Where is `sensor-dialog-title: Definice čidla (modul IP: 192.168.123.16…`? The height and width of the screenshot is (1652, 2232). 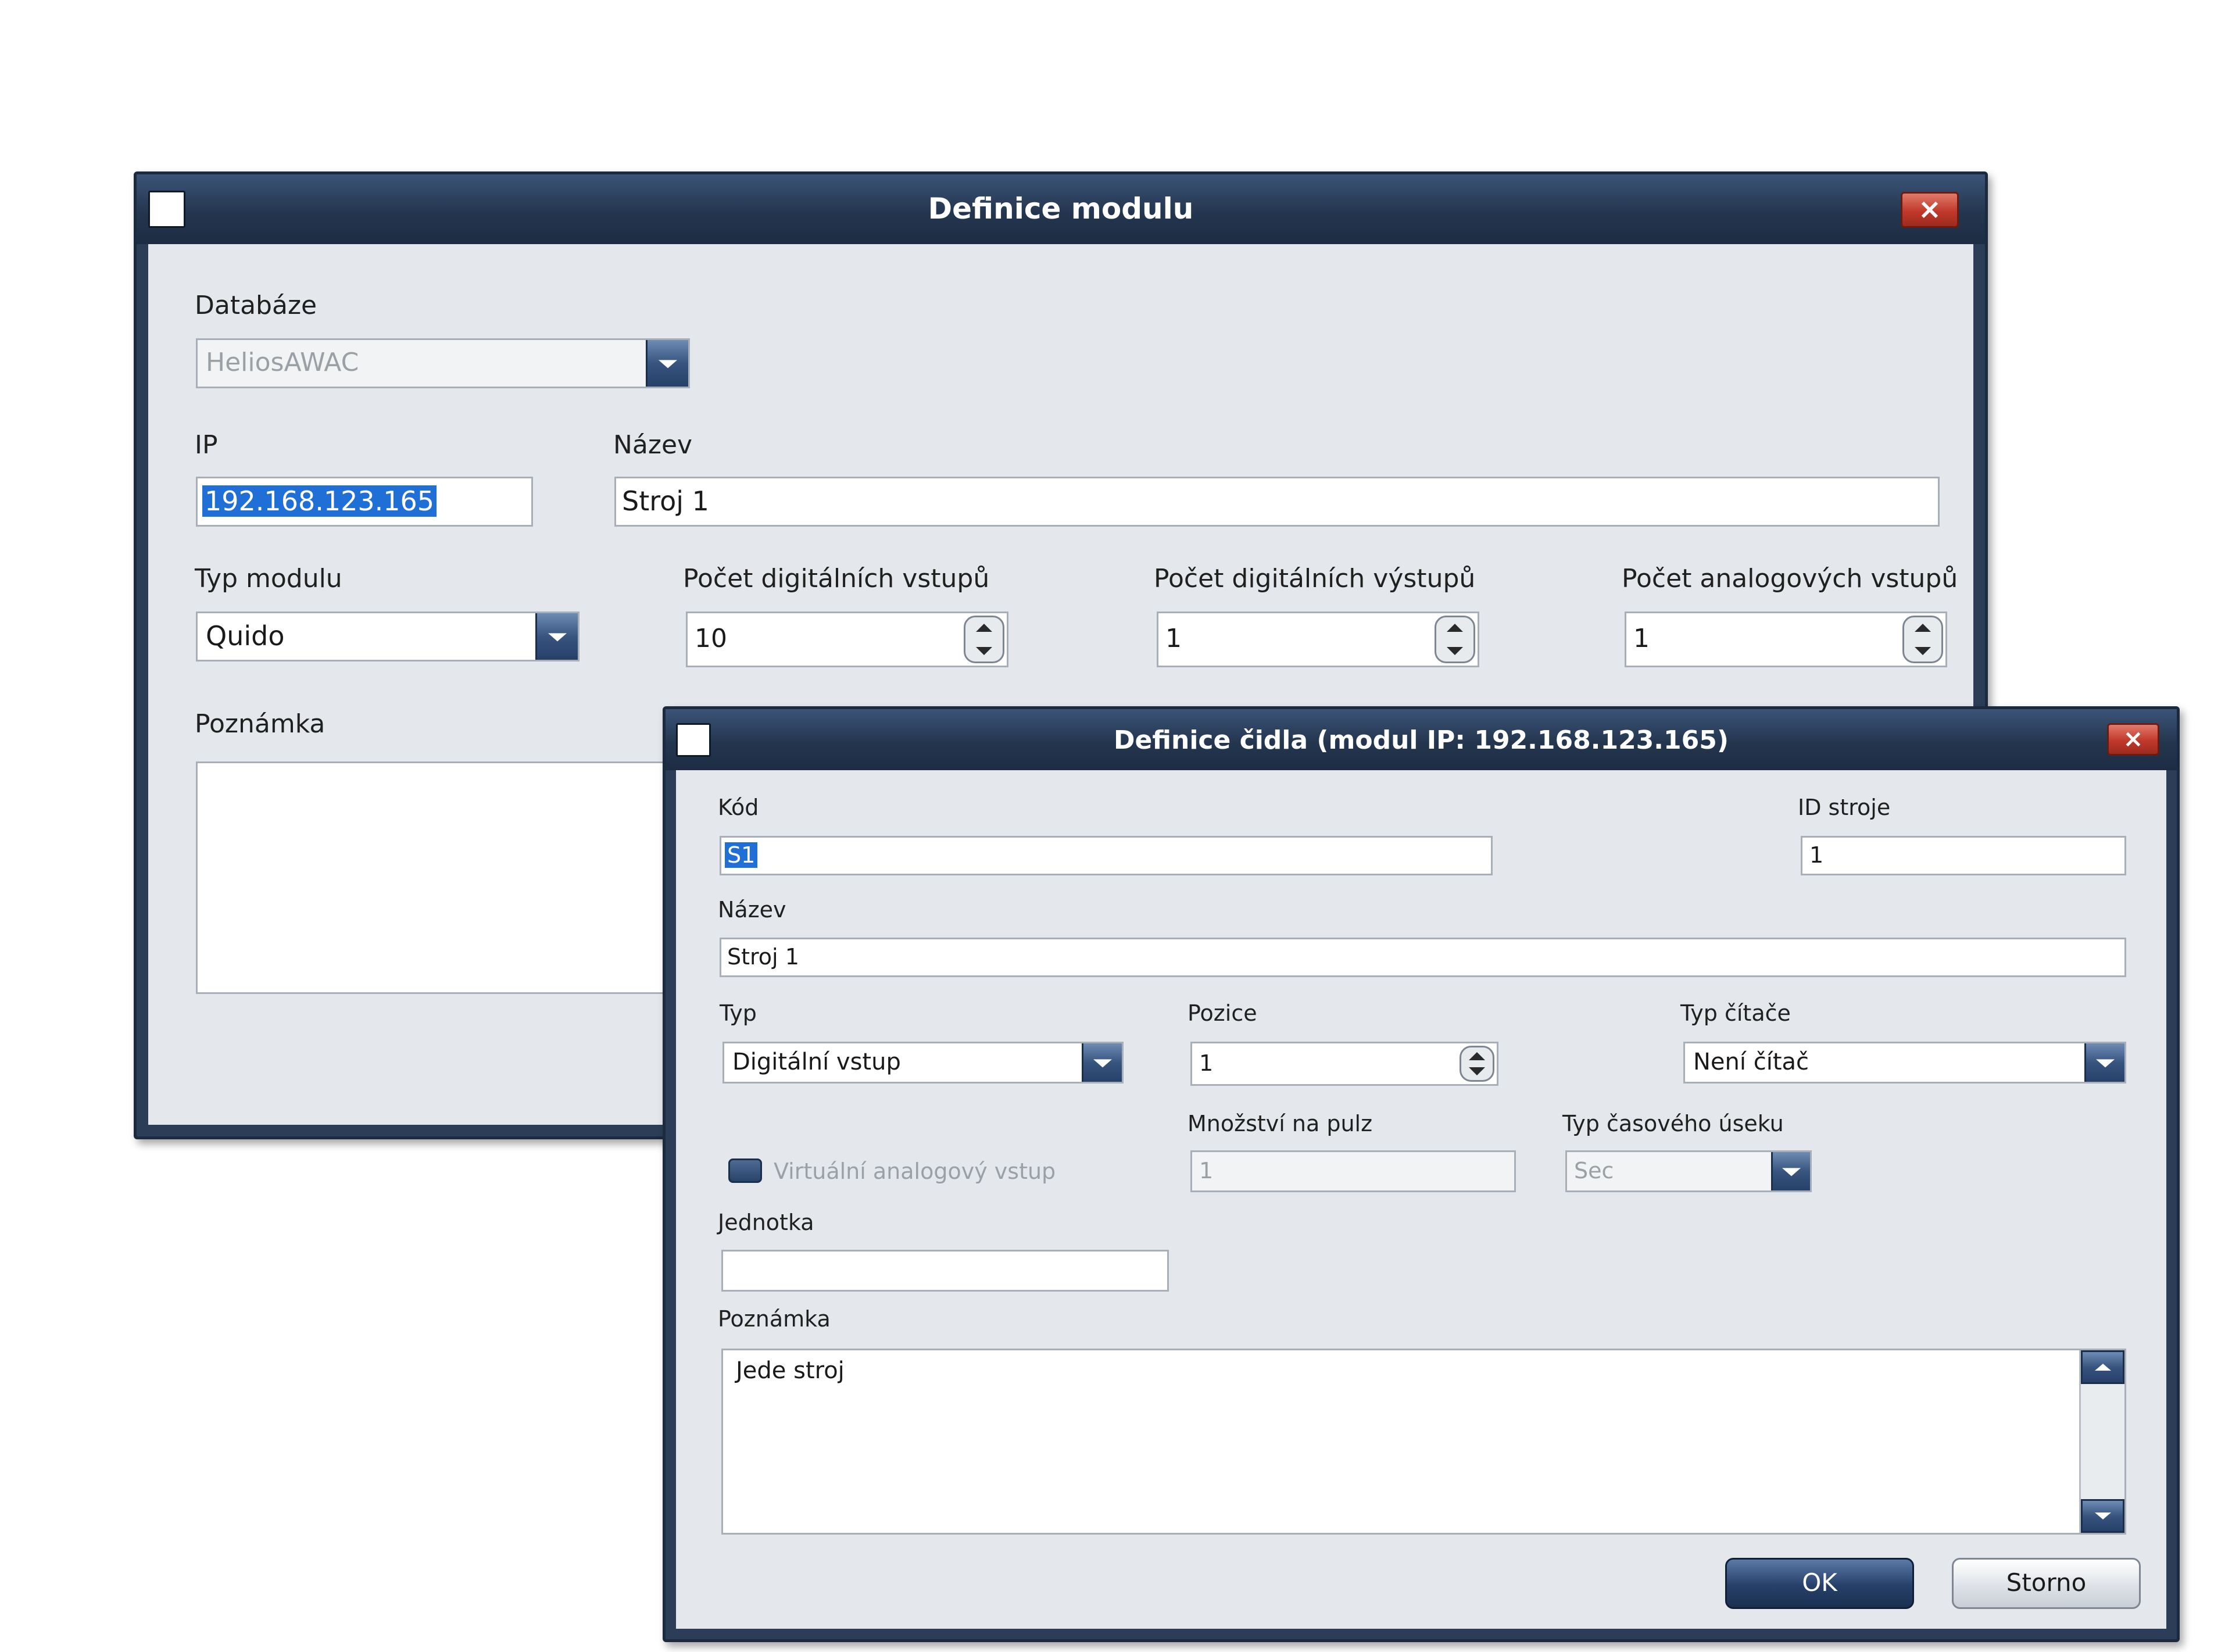
sensor-dialog-title: Definice čidla (modul IP: 192.168.123.16… is located at coordinates (1421, 740).